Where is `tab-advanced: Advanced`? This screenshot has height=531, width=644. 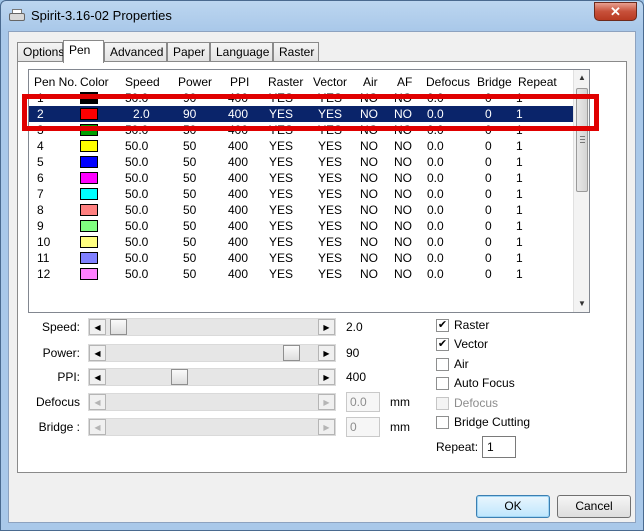
tab-advanced: Advanced is located at coordinates (135, 52).